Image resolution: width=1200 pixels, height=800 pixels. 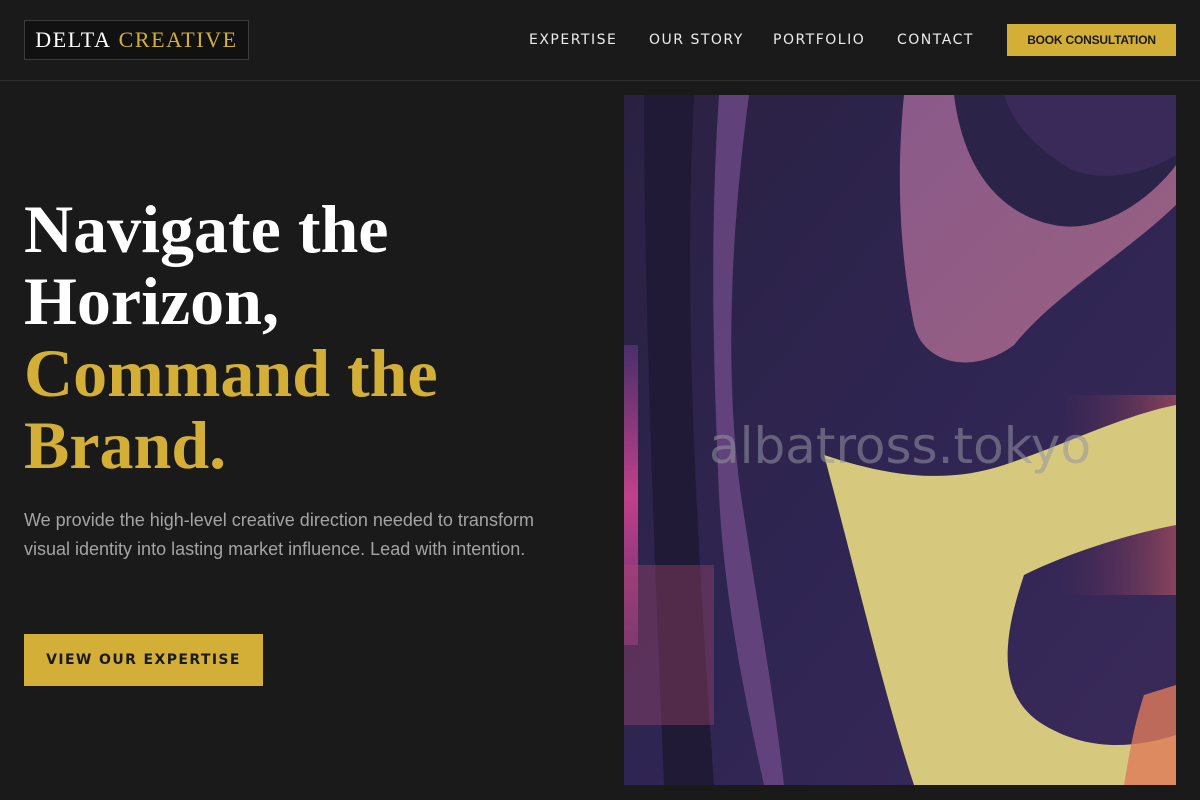 What do you see at coordinates (819, 40) in the screenshot?
I see `nav-link-portfolio: PORTFOLIO` at bounding box center [819, 40].